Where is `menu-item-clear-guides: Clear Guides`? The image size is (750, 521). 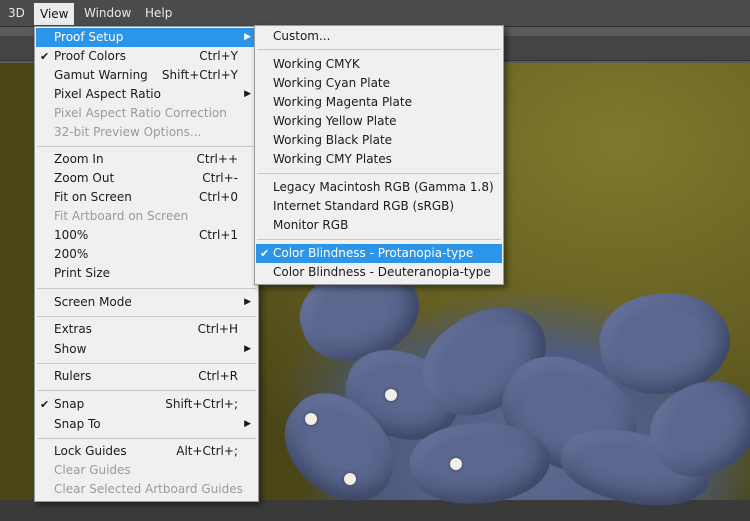 menu-item-clear-guides: Clear Guides is located at coordinates (146, 470).